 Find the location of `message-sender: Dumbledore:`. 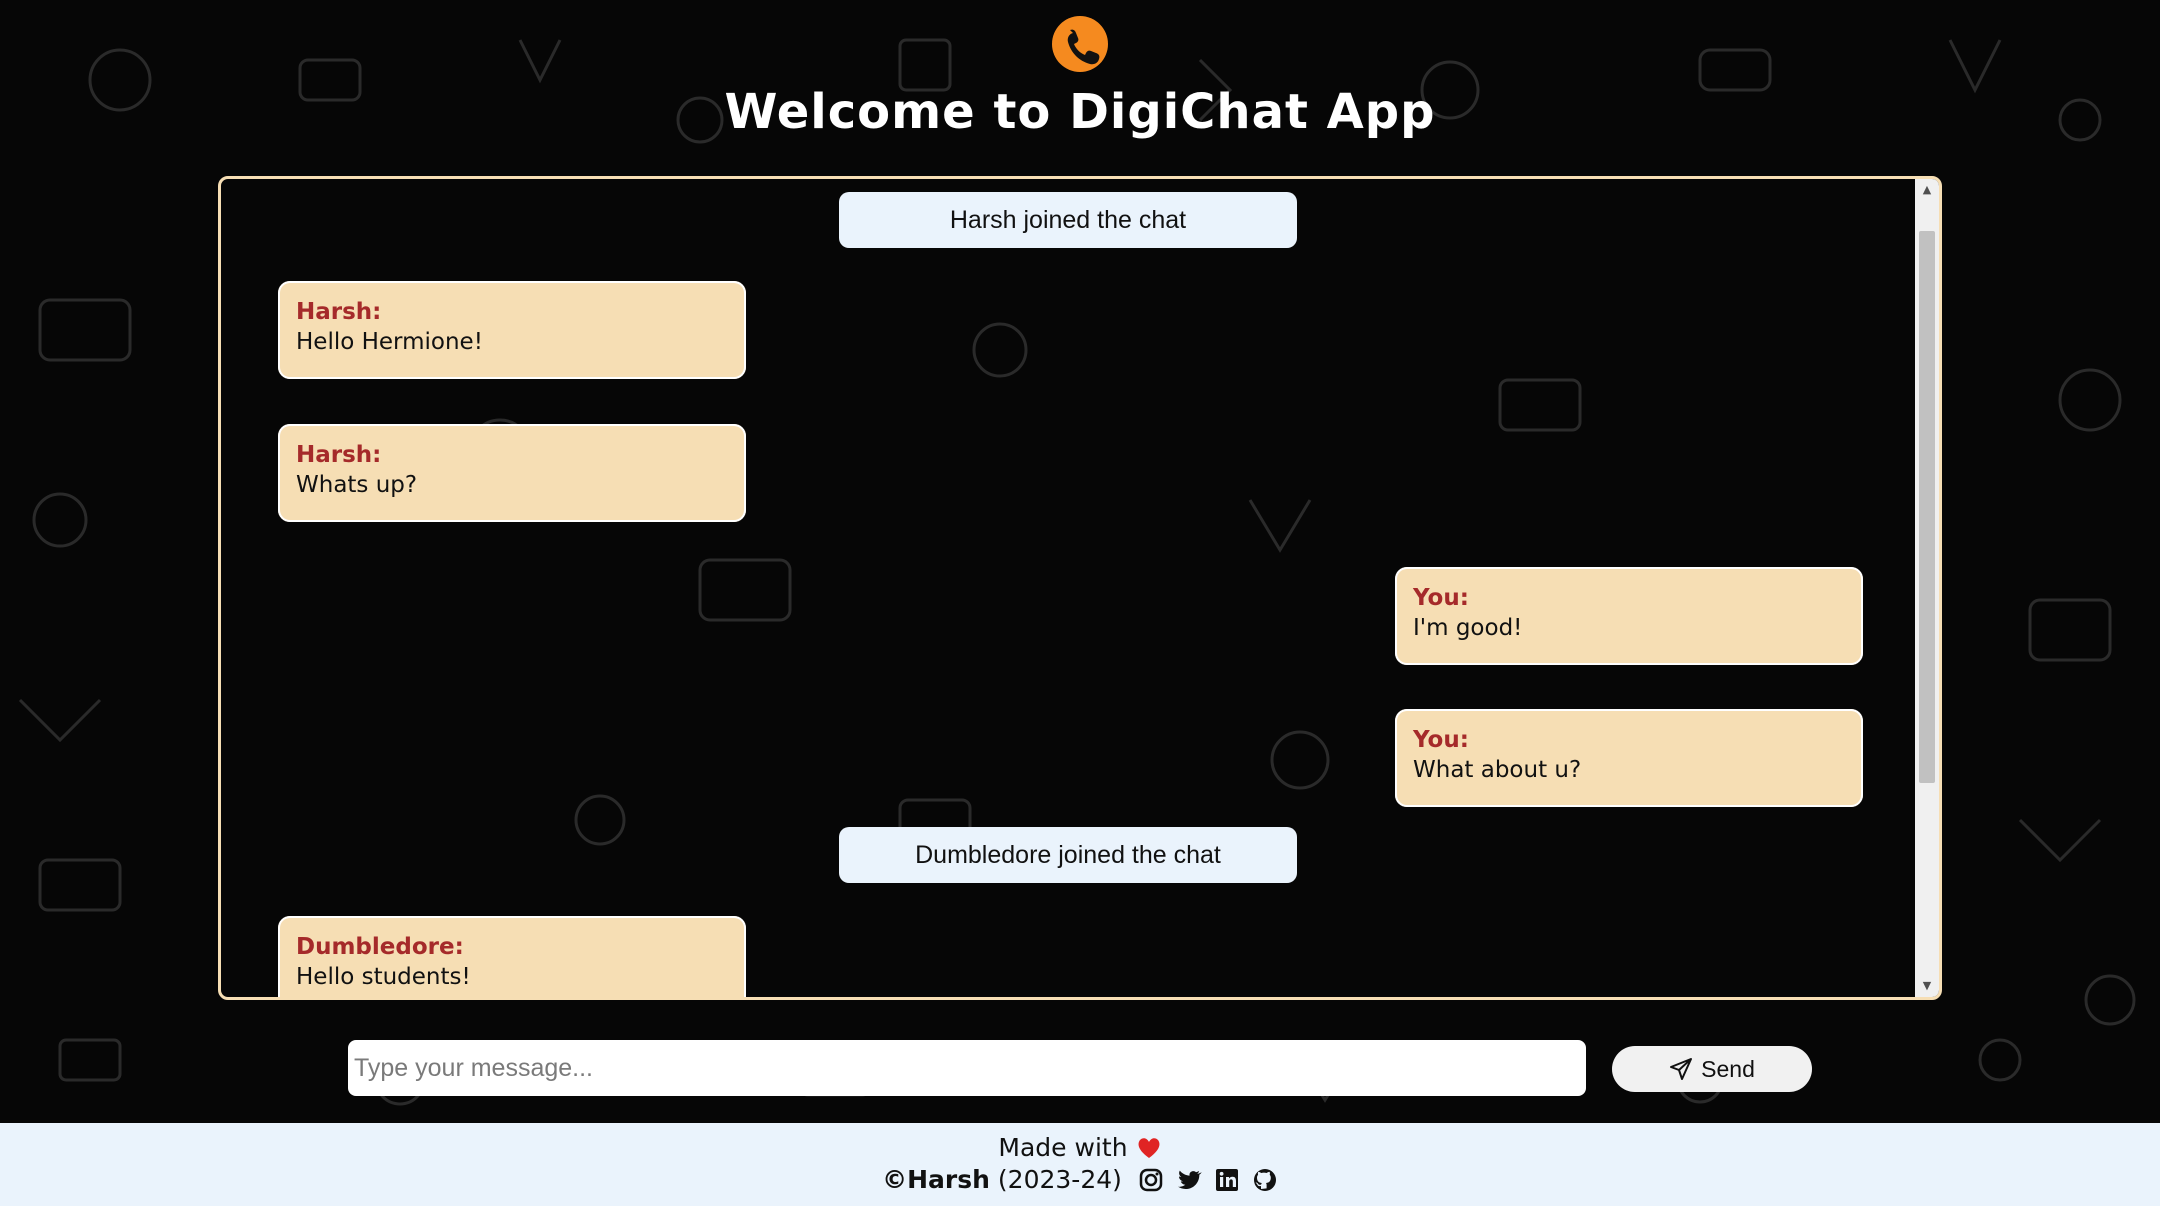

message-sender: Dumbledore: is located at coordinates (380, 947).